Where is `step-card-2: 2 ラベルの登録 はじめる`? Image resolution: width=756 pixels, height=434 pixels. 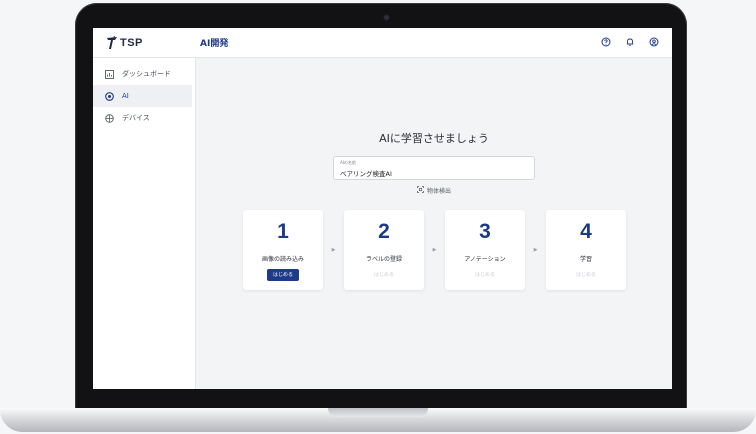 step-card-2: 2 ラベルの登録 はじめる is located at coordinates (384, 250).